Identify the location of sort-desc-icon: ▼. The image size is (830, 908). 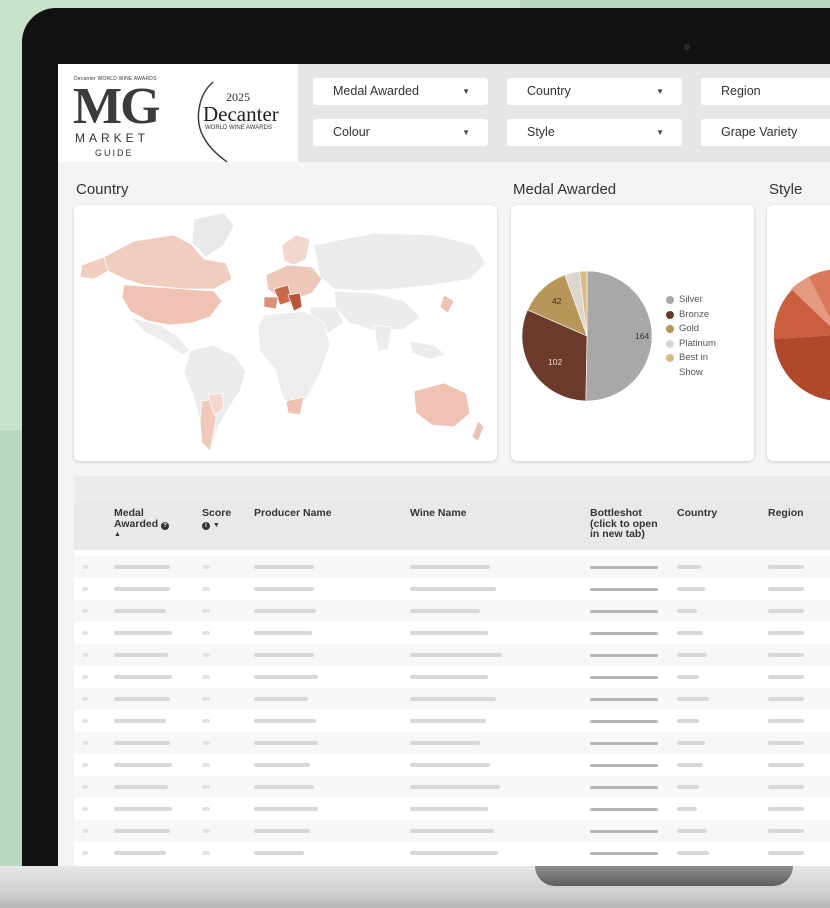
(216, 525).